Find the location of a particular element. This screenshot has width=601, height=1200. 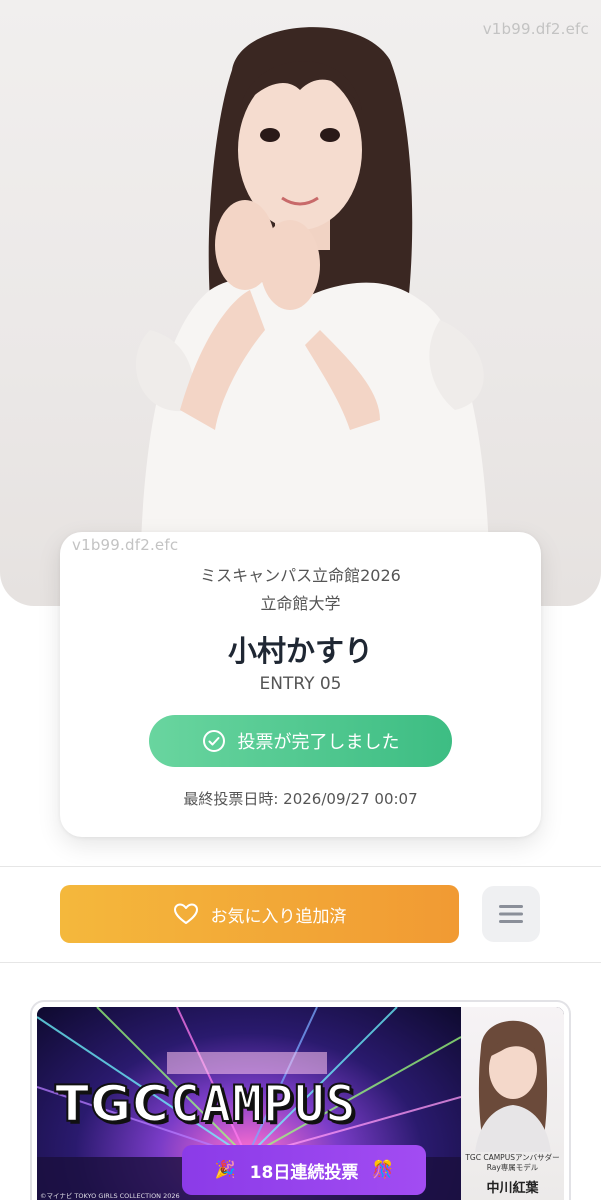

streak-button-label: 18日連続投票 is located at coordinates (304, 1172).